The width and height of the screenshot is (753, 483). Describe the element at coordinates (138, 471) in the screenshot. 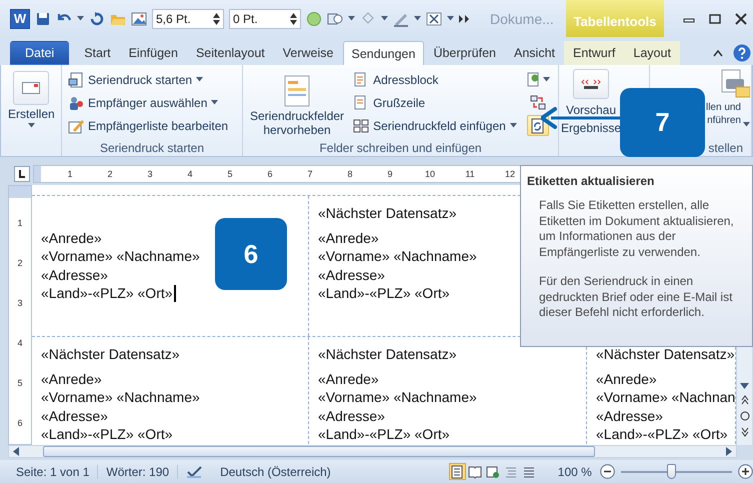

I see `word-count: Wörter: 190` at that location.